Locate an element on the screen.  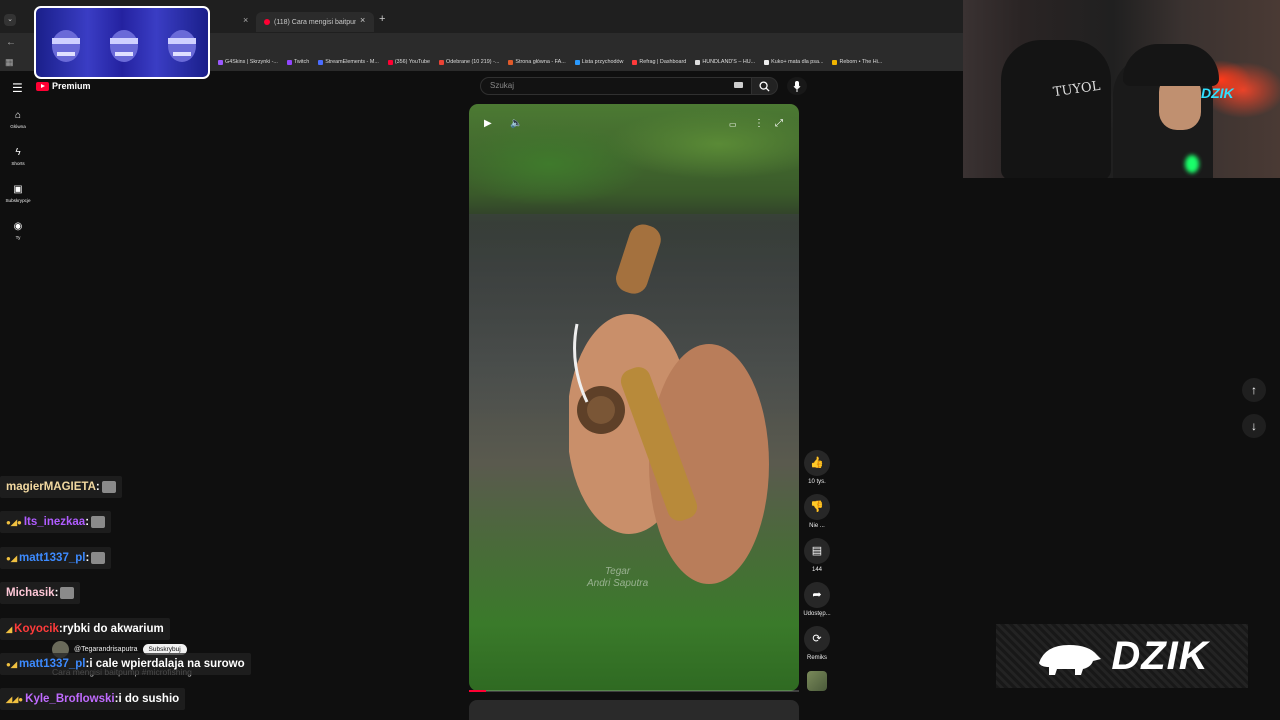
chat-text: i do sushio is located at coordinates (149, 699).